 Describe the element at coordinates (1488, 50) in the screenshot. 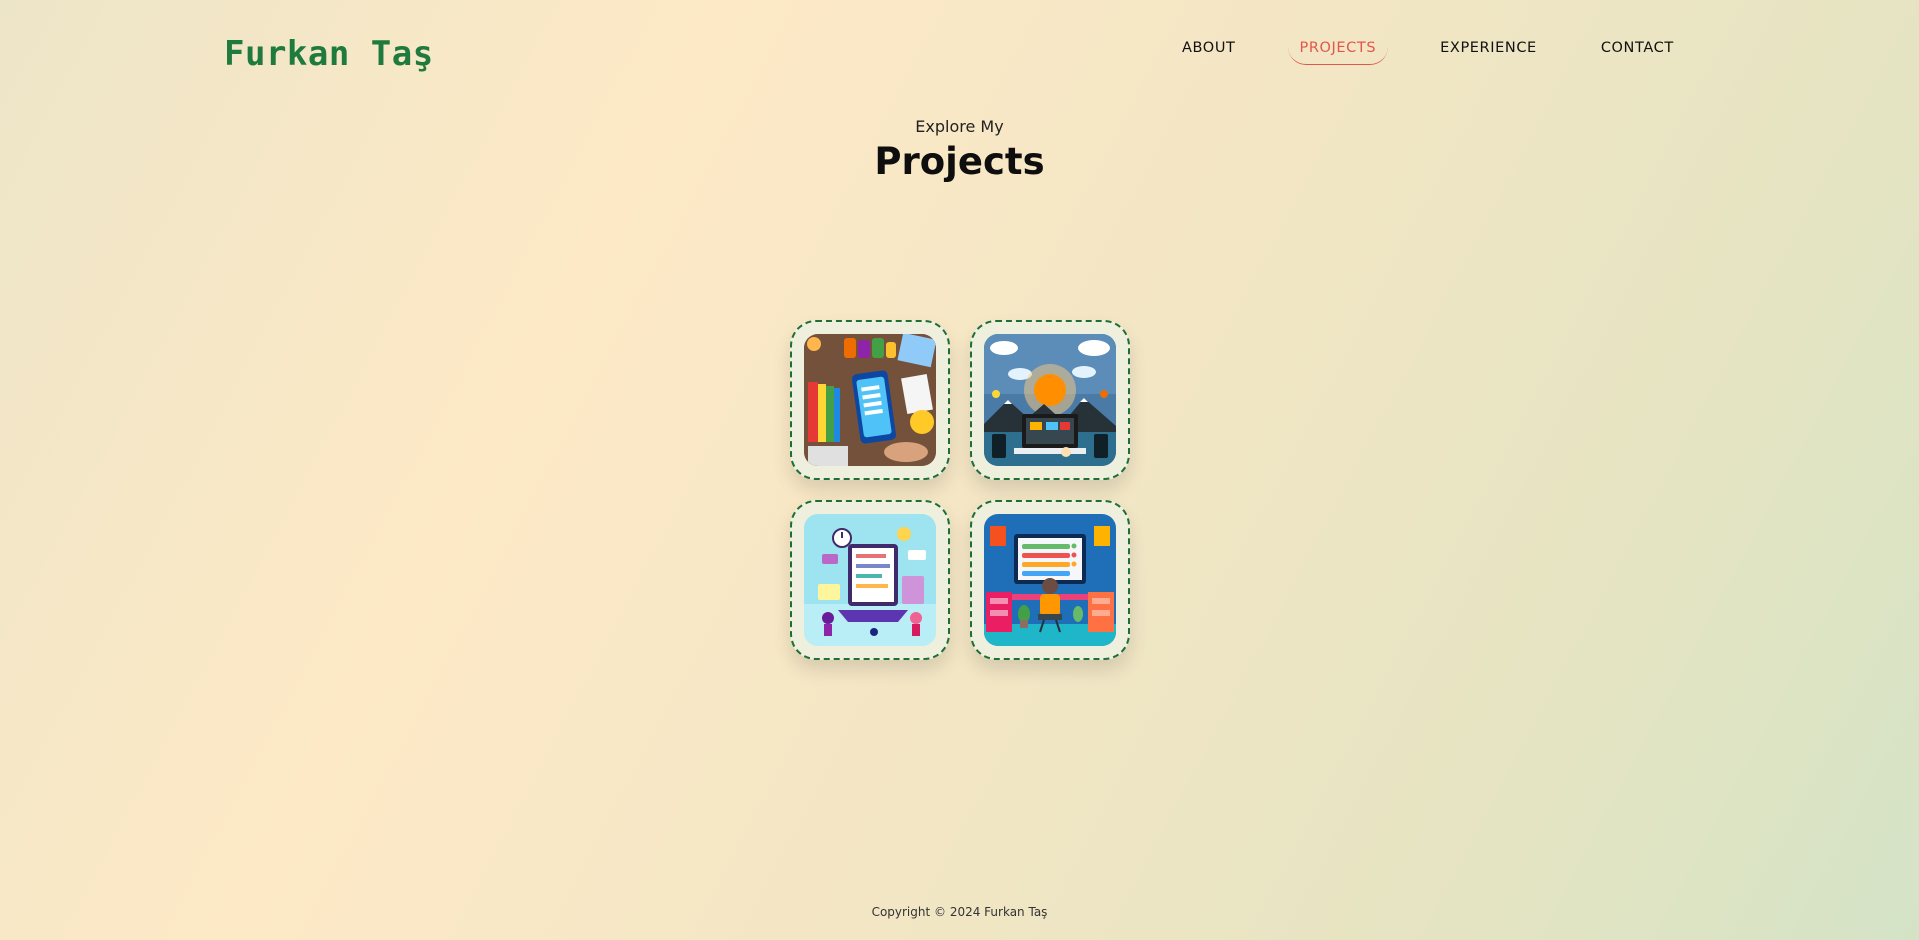

I see `nav-experience: EXPERIENCE` at that location.